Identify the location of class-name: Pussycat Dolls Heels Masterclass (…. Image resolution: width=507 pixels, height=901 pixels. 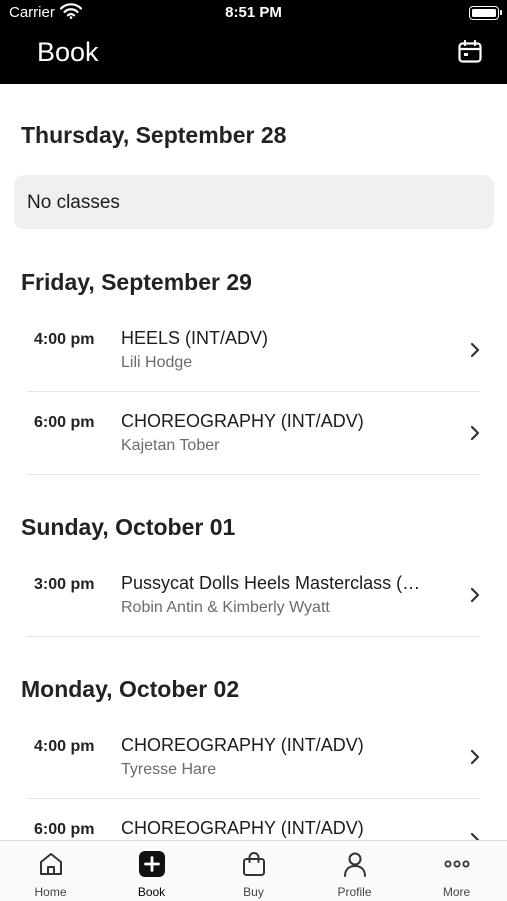
(271, 583).